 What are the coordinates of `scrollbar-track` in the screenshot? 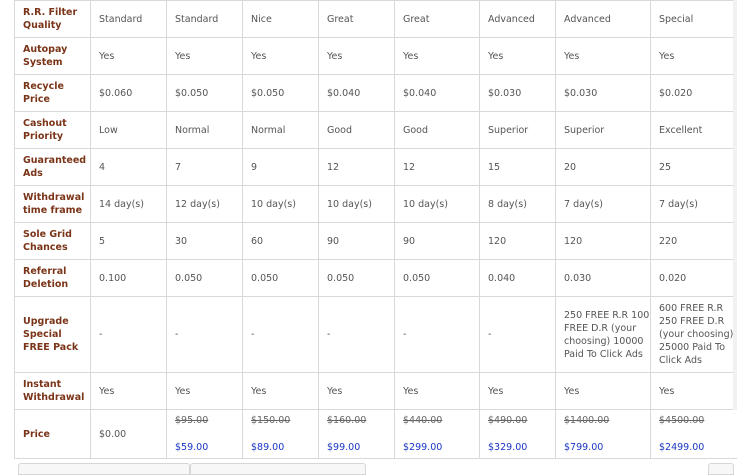 It's located at (735, 205).